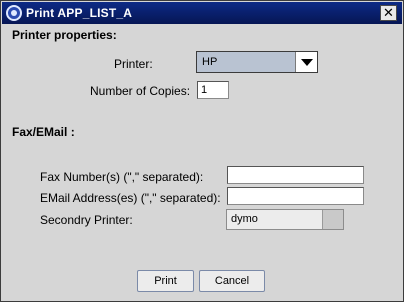 This screenshot has height=302, width=404. What do you see at coordinates (122, 177) in the screenshot?
I see `fax-number-label: Fax Number(s) ("," separated):` at bounding box center [122, 177].